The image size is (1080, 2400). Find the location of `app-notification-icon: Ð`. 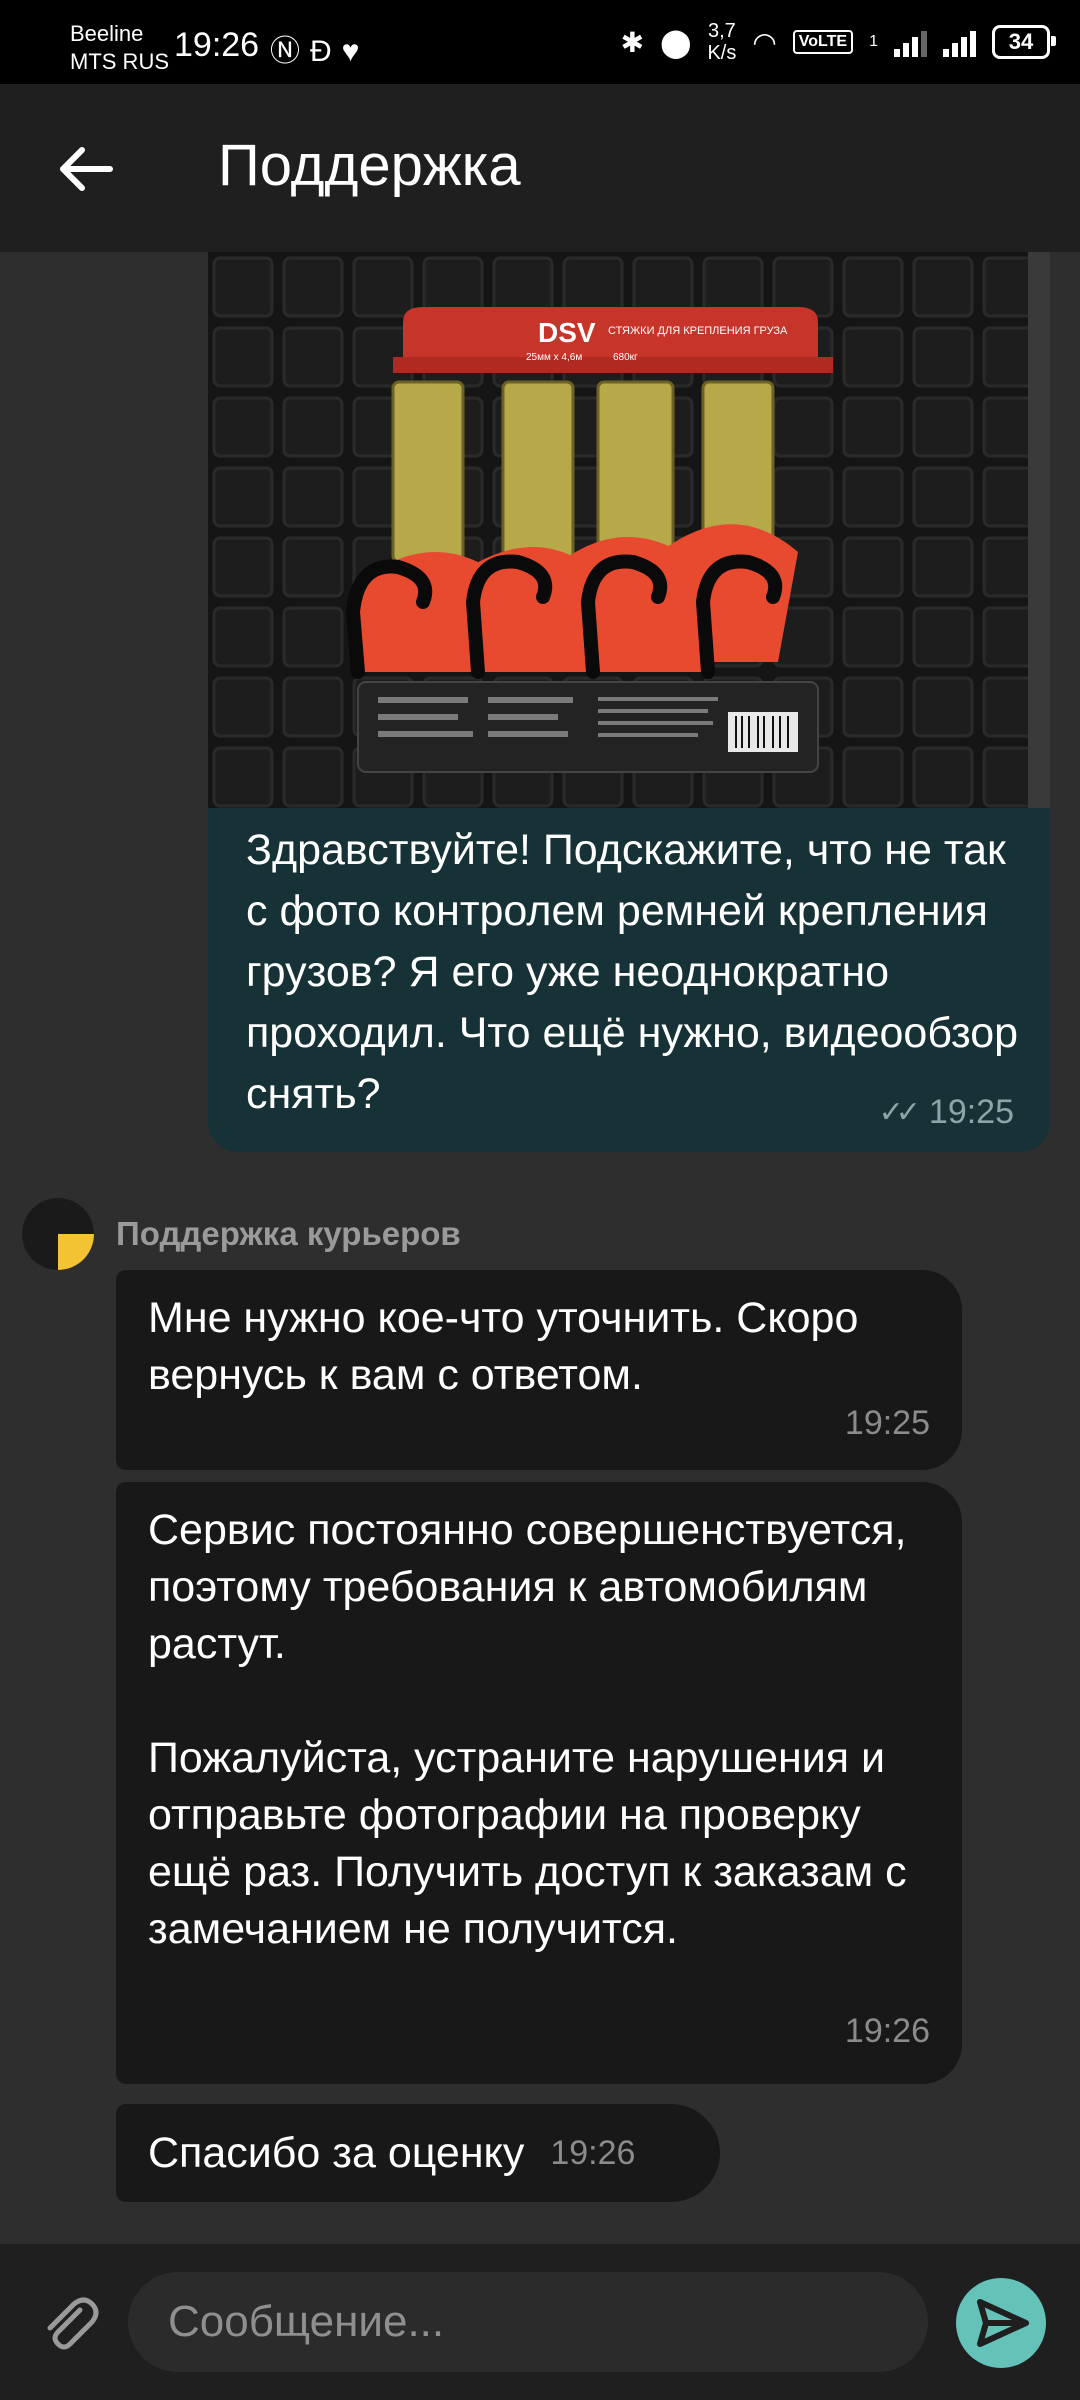

app-notification-icon: Ð is located at coordinates (326, 51).